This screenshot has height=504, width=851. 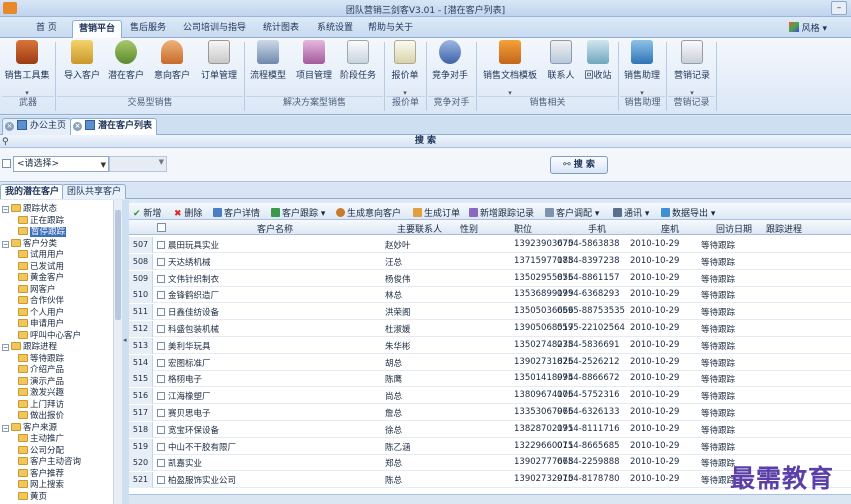 What do you see at coordinates (138, 164) in the screenshot?
I see `filter-value-select: ▼` at bounding box center [138, 164].